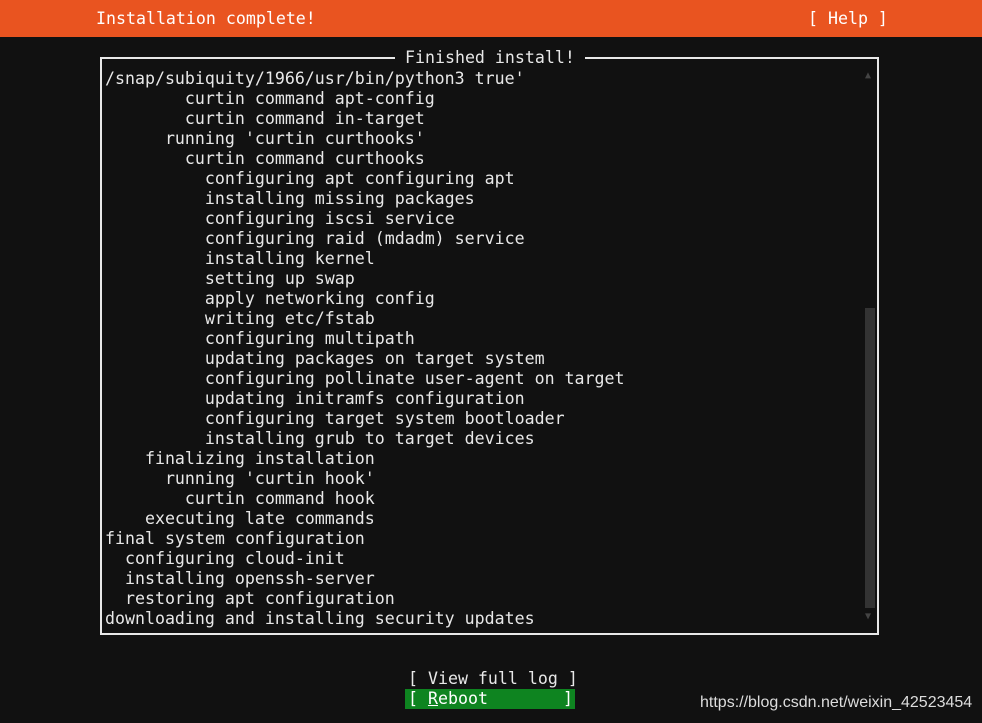 Image resolution: width=982 pixels, height=723 pixels. What do you see at coordinates (270, 298) in the screenshot?
I see `log-line: apply networking config` at bounding box center [270, 298].